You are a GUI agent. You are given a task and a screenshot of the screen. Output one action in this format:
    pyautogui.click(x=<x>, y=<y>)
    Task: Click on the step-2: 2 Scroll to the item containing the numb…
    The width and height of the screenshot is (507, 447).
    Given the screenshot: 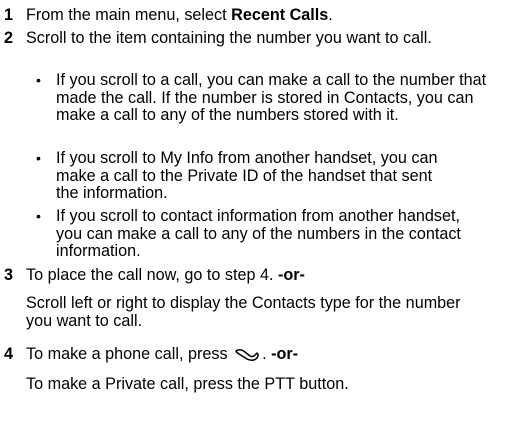 What is the action you would take?
    pyautogui.click(x=248, y=38)
    